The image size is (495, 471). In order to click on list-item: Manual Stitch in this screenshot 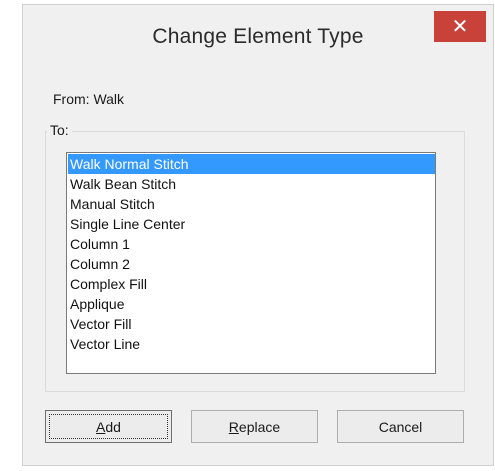, I will do `click(251, 204)`.